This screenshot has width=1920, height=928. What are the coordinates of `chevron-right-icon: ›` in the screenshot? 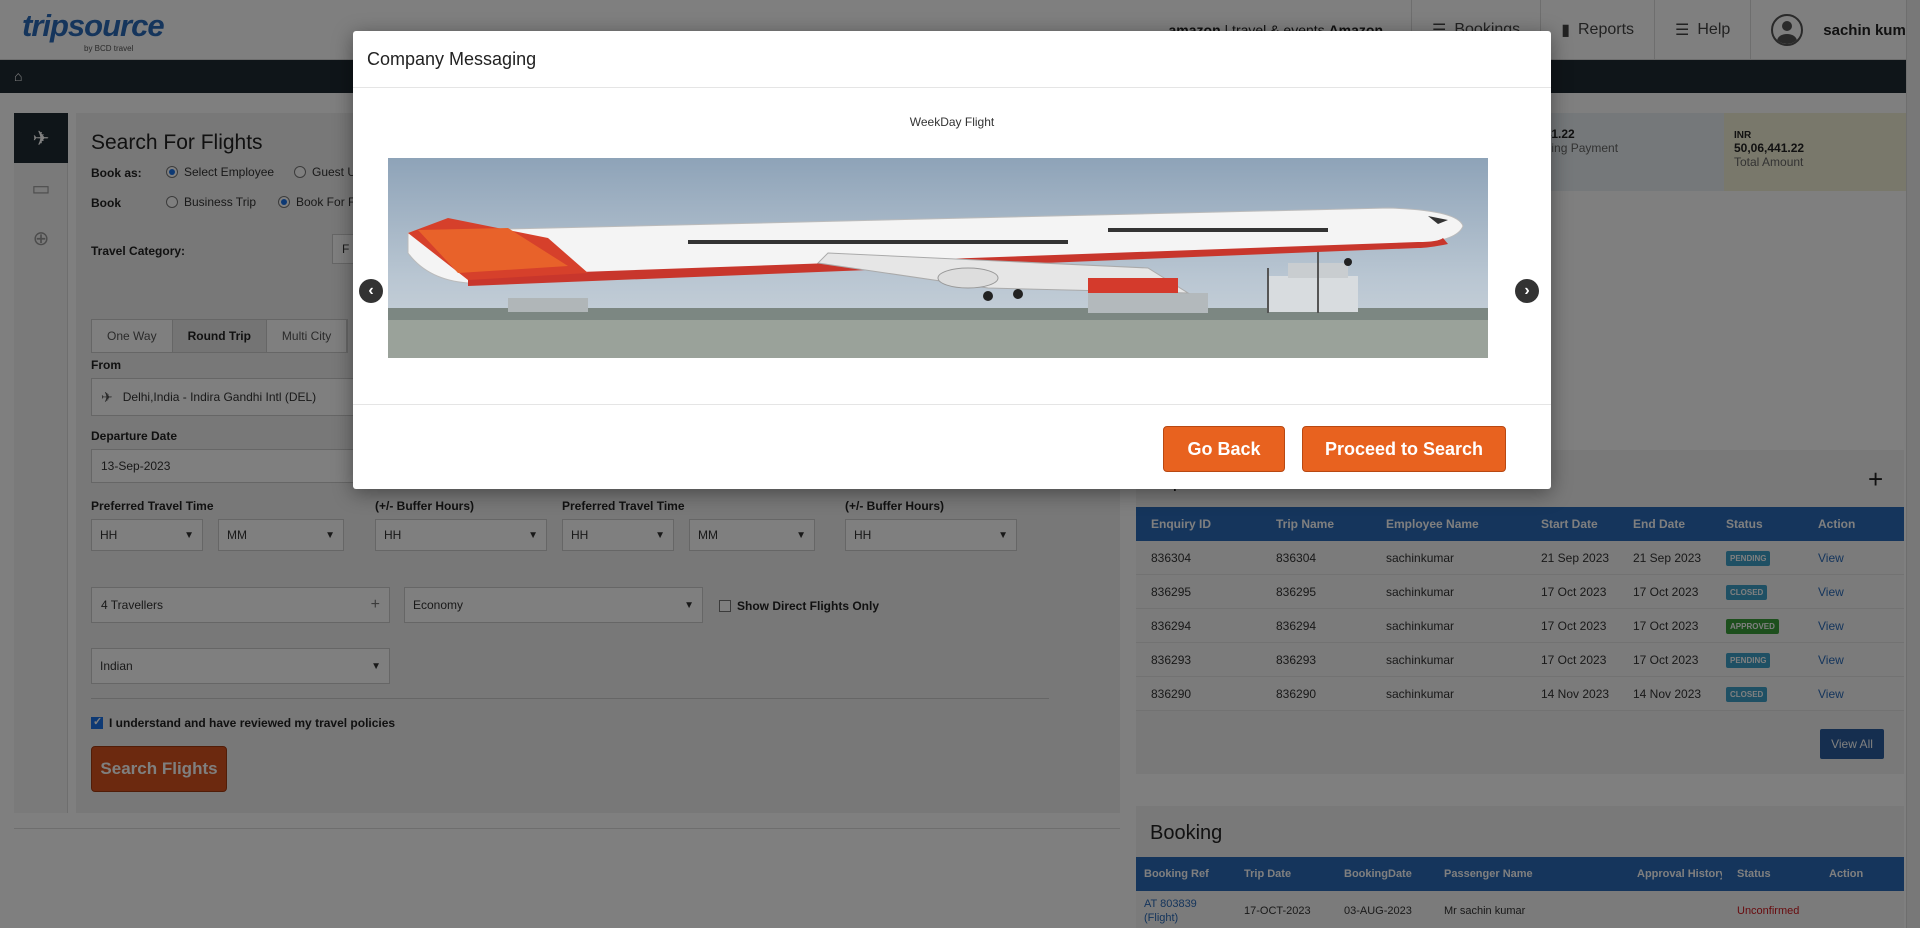 It's located at (1527, 291).